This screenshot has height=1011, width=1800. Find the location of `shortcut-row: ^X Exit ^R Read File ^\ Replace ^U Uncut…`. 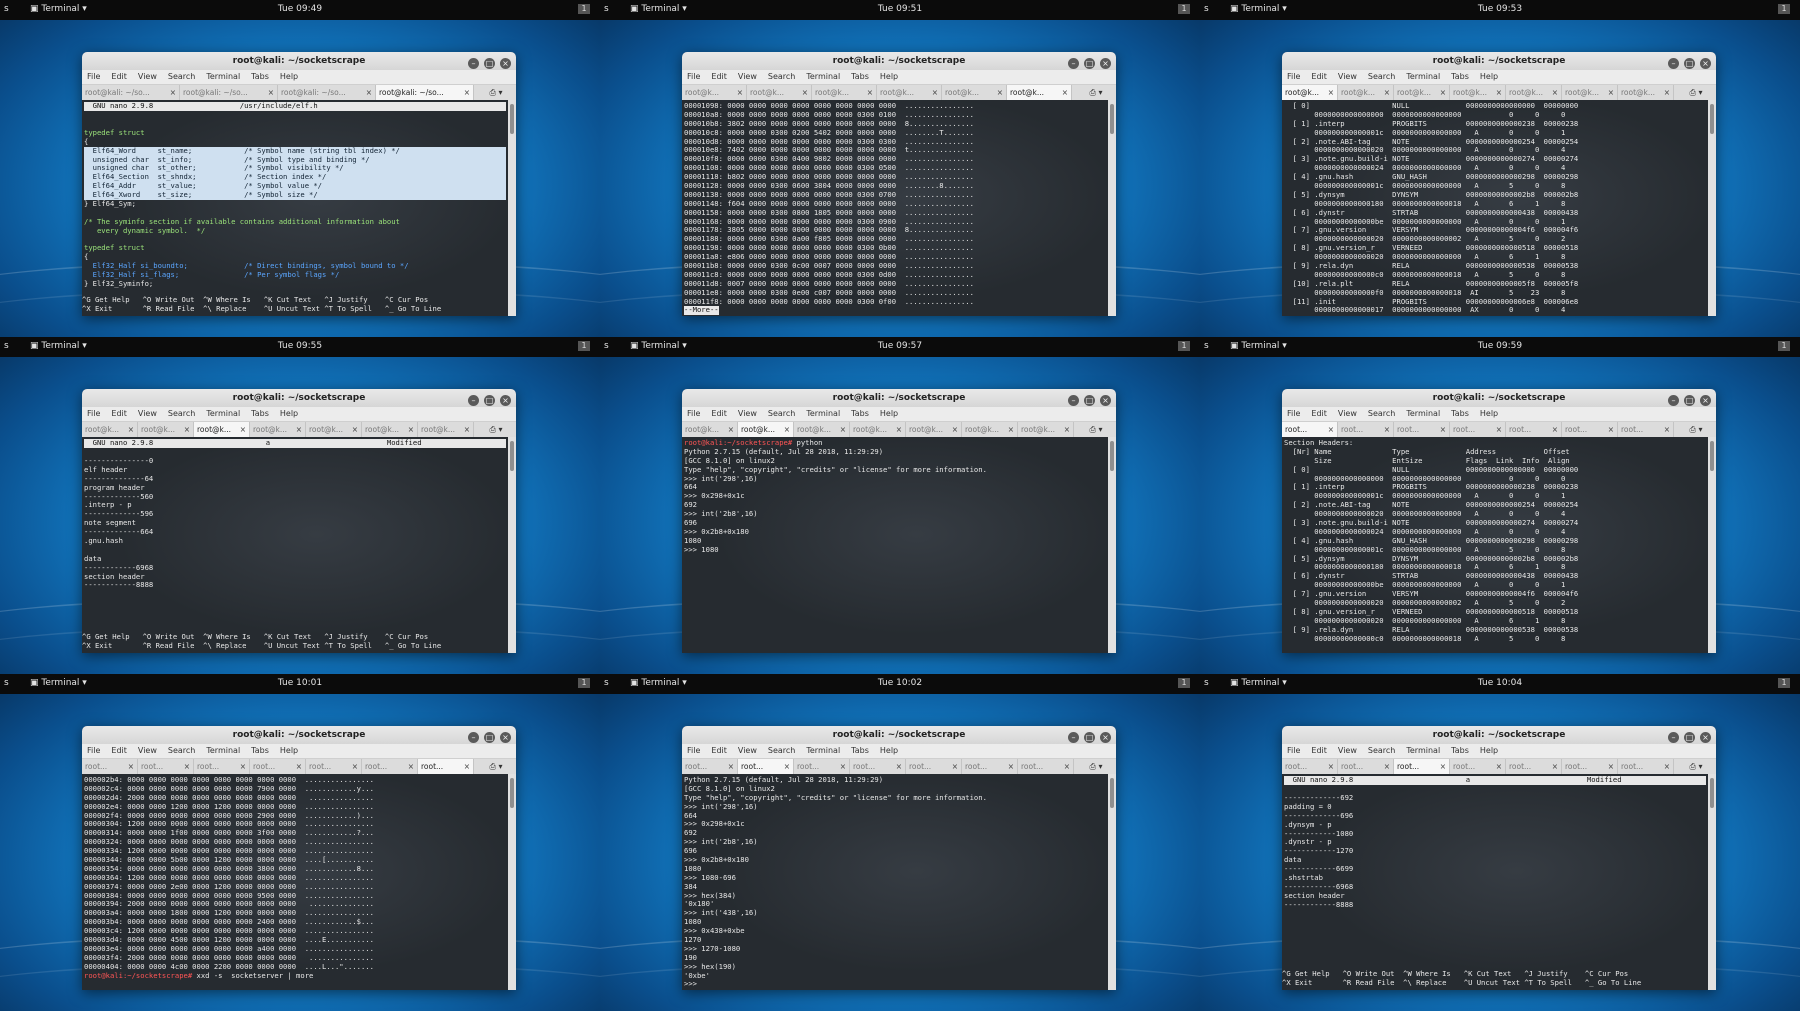

shortcut-row: ^X Exit ^R Read File ^\ Replace ^U Uncut… is located at coordinates (295, 646).